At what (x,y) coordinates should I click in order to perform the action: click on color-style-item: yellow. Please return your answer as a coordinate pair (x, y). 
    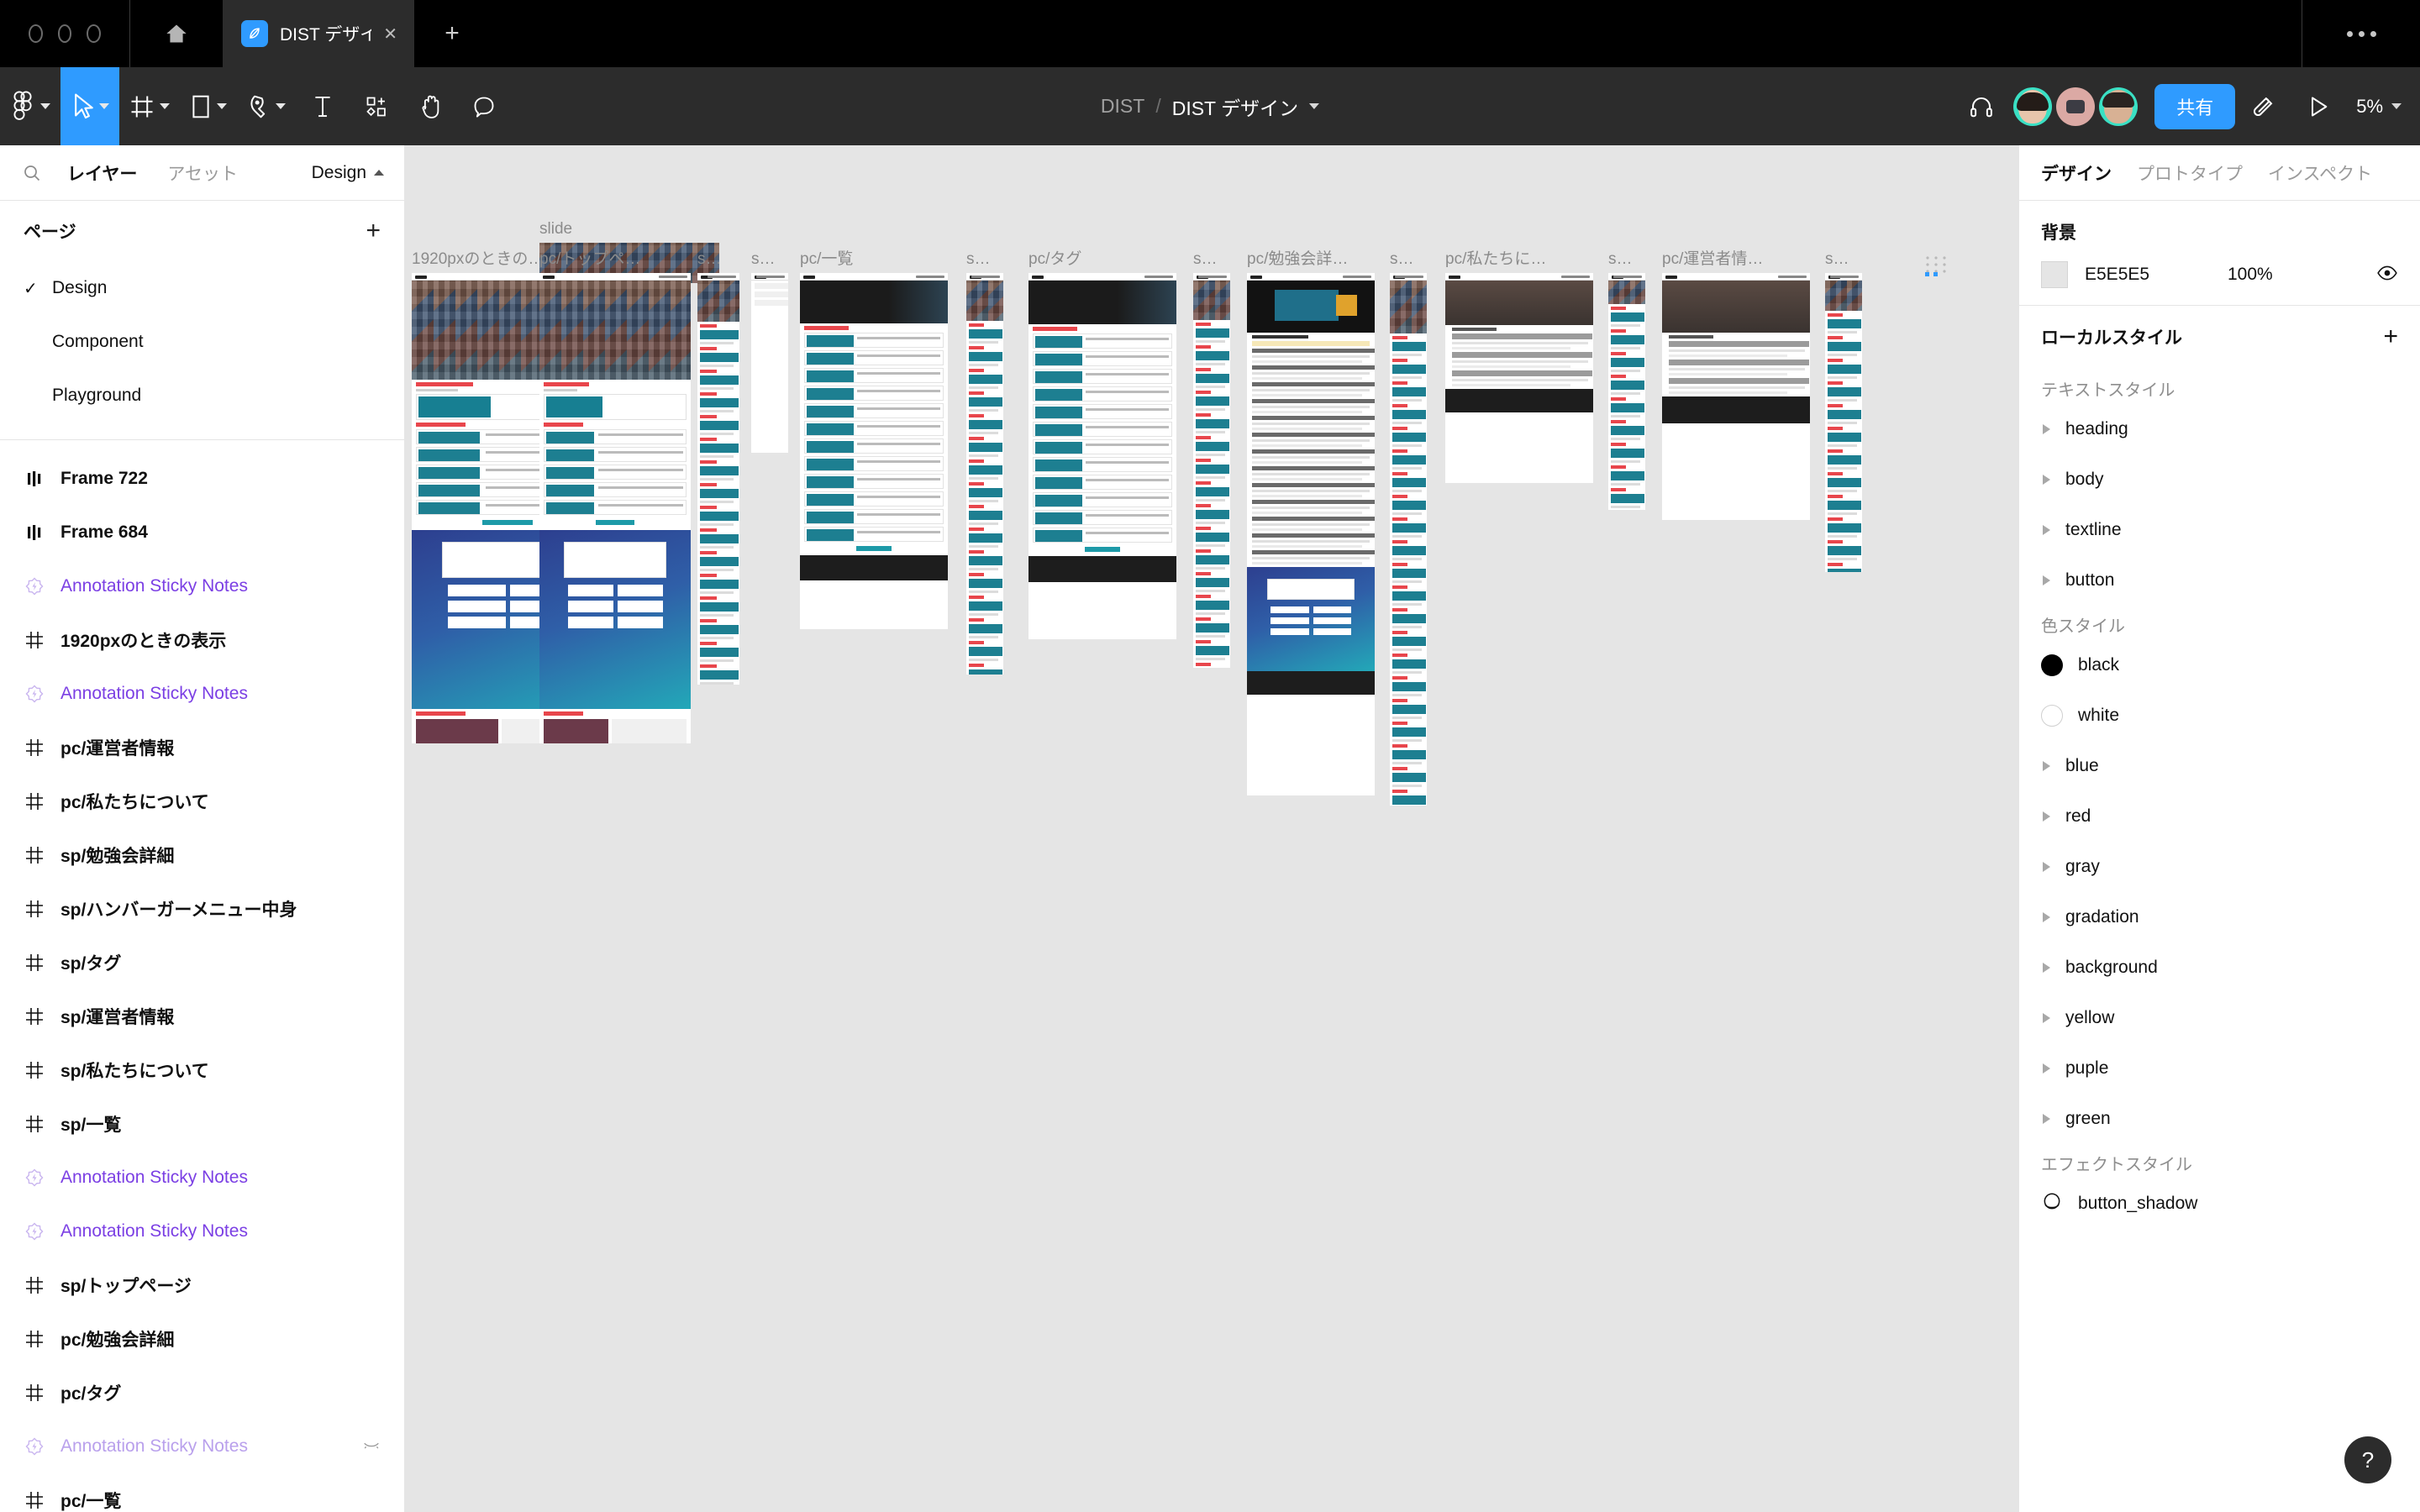
    Looking at the image, I should click on (2219, 1018).